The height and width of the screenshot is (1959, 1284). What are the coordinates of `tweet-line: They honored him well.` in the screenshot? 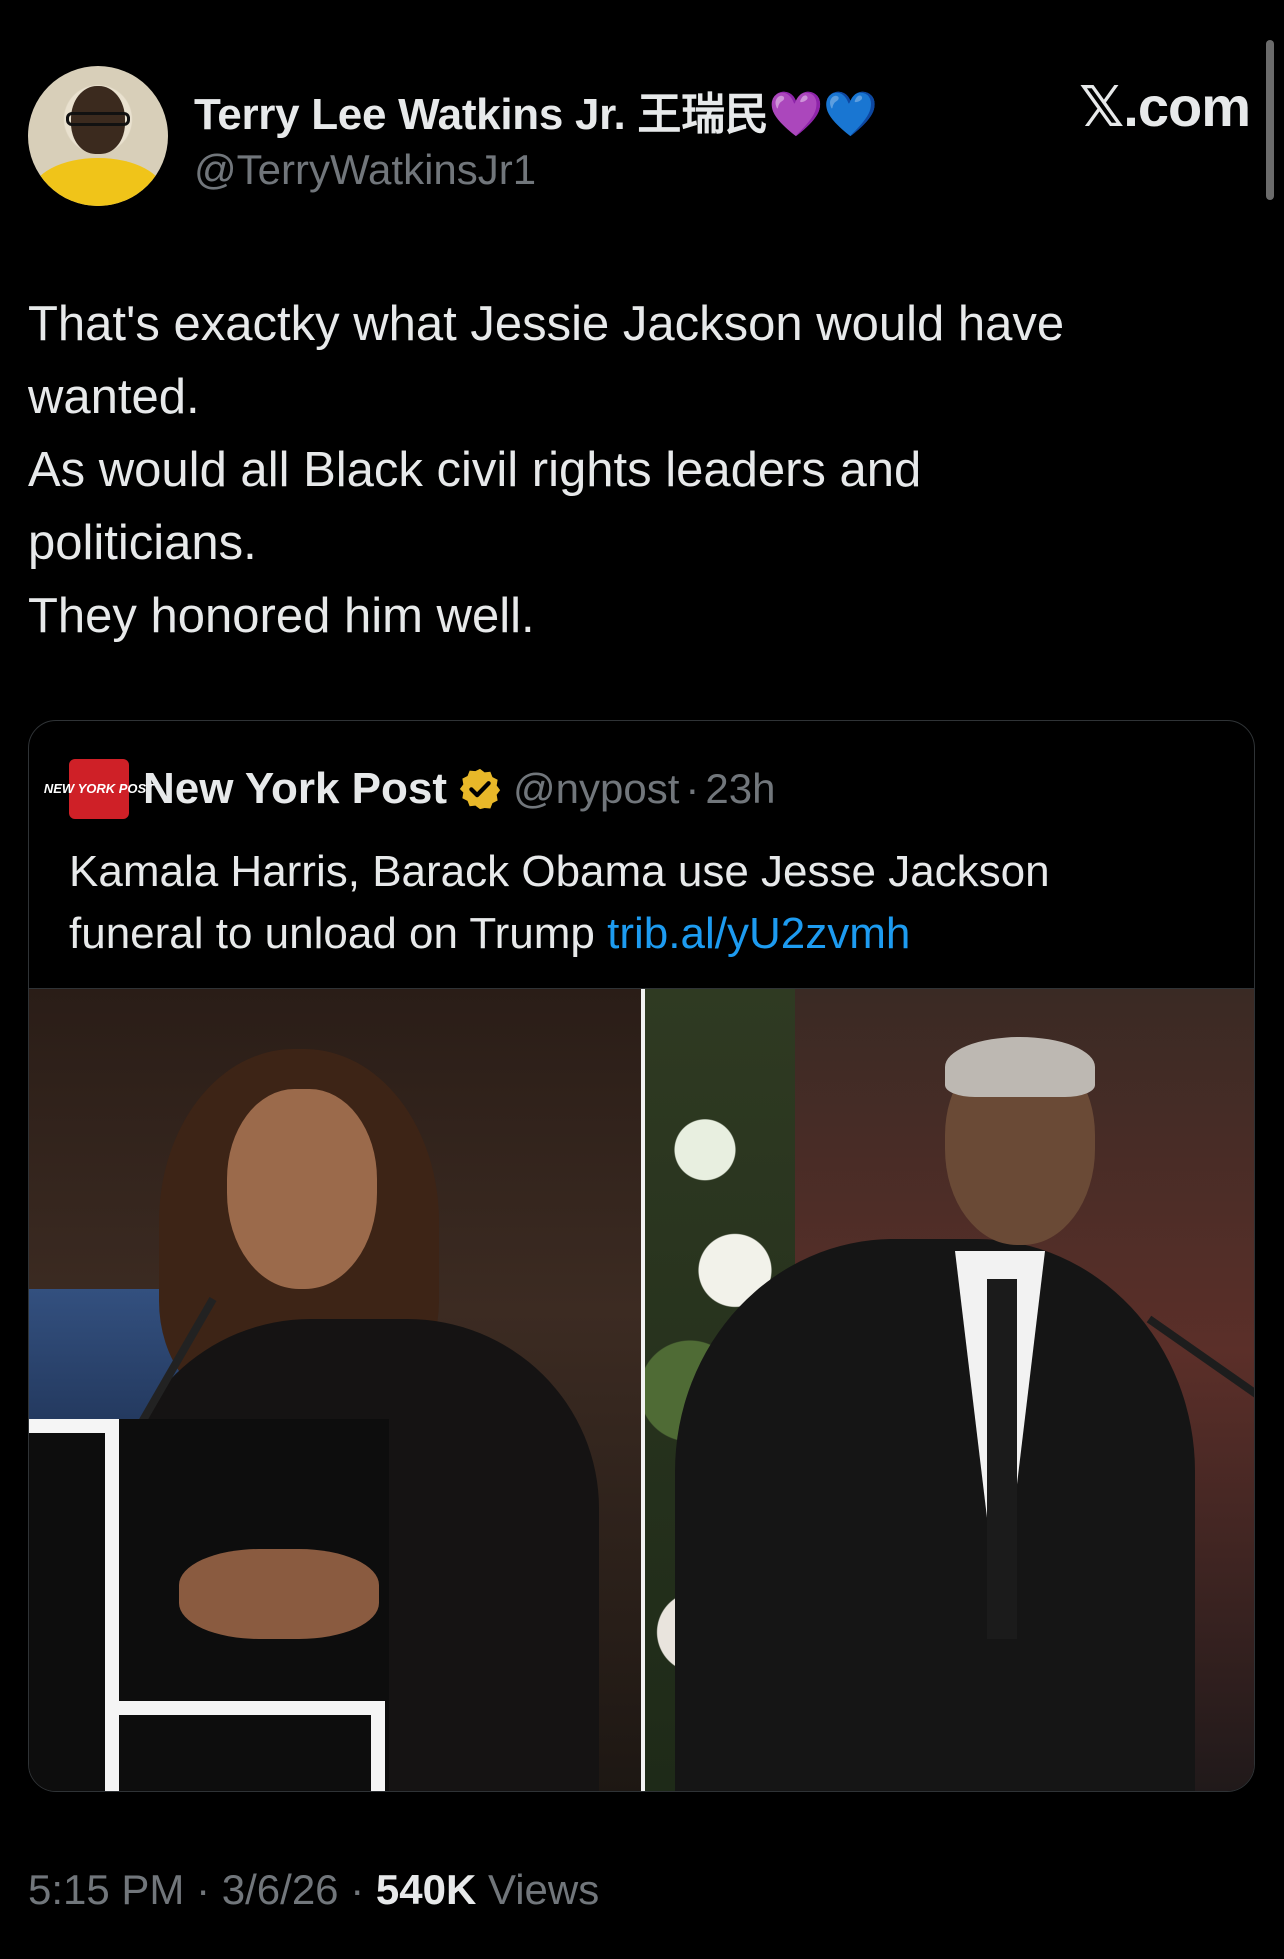 It's located at (281, 616).